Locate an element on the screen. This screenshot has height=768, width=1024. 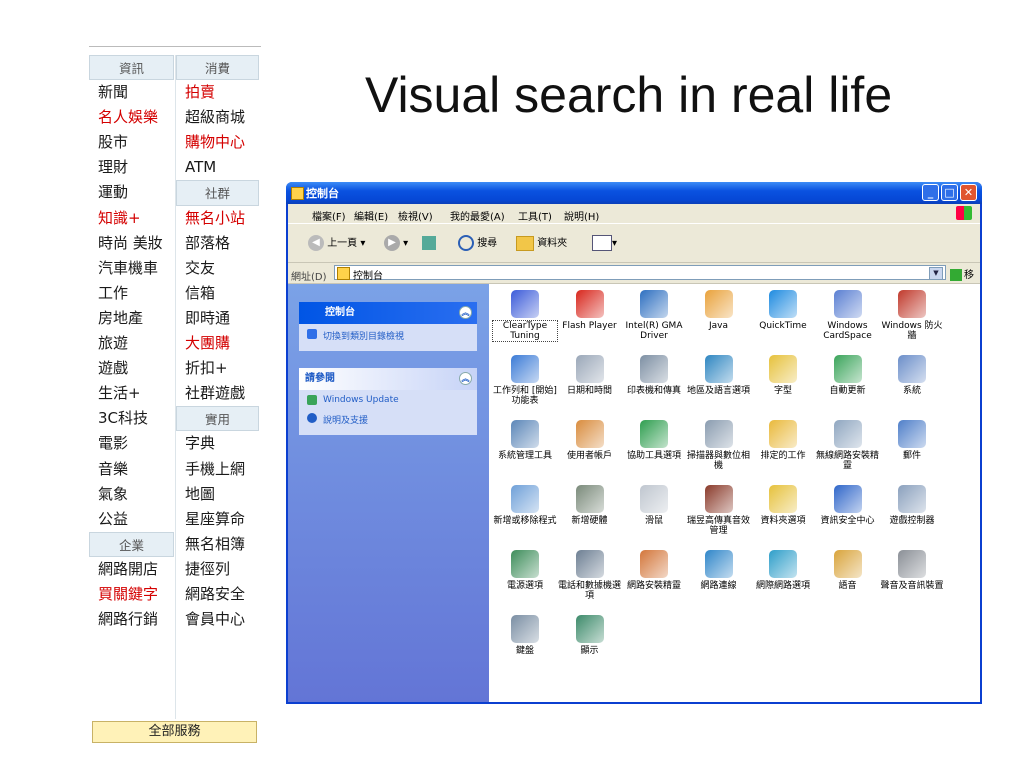
address-dropdown-icon: ▼ is located at coordinates (936, 273).